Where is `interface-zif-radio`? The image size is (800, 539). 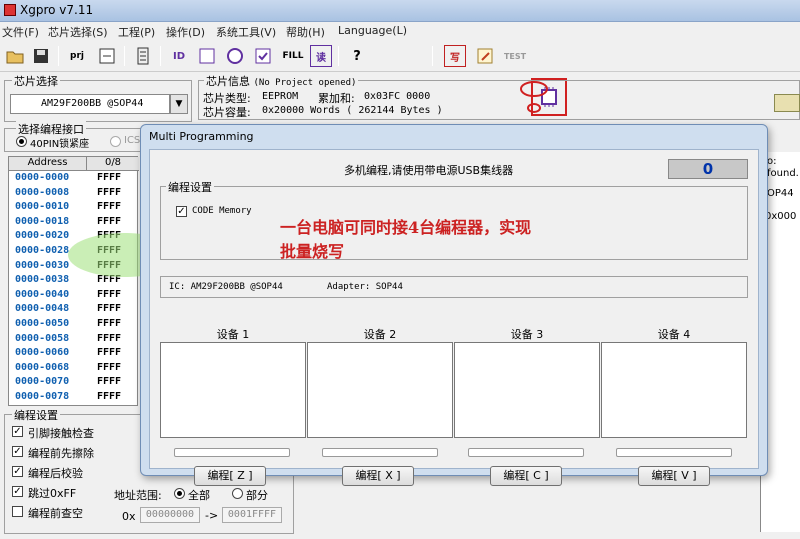 interface-zif-radio is located at coordinates (21, 141).